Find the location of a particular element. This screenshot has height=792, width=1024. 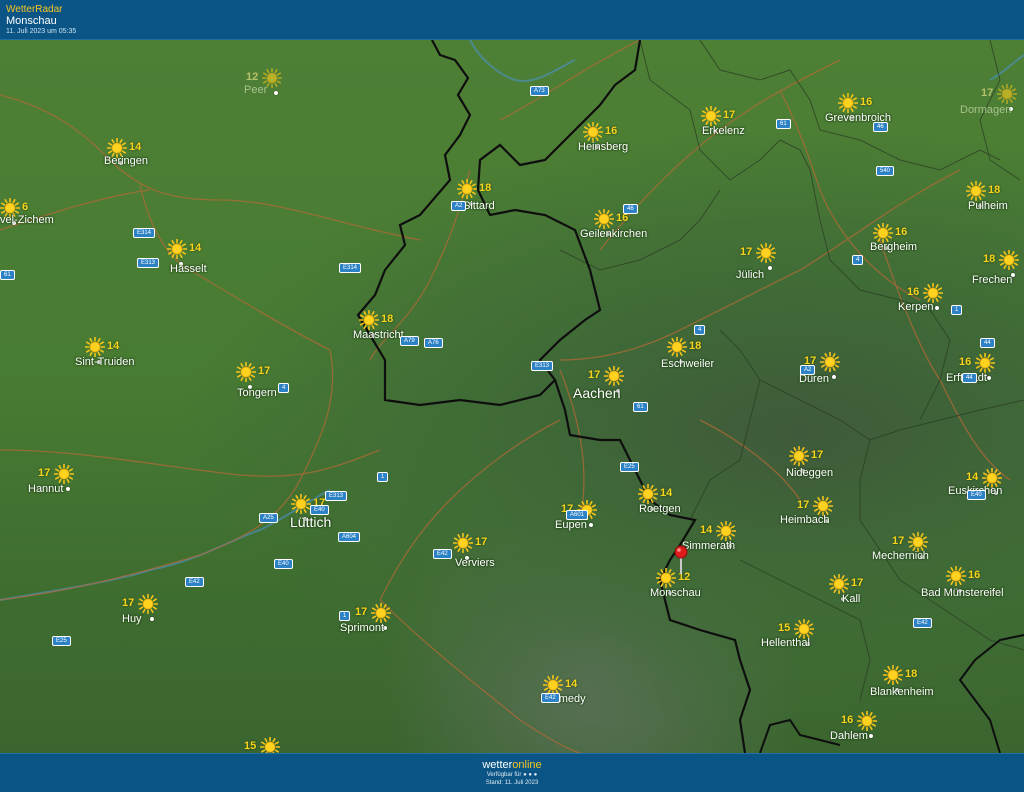

city-label: Huy is located at coordinates (132, 619).